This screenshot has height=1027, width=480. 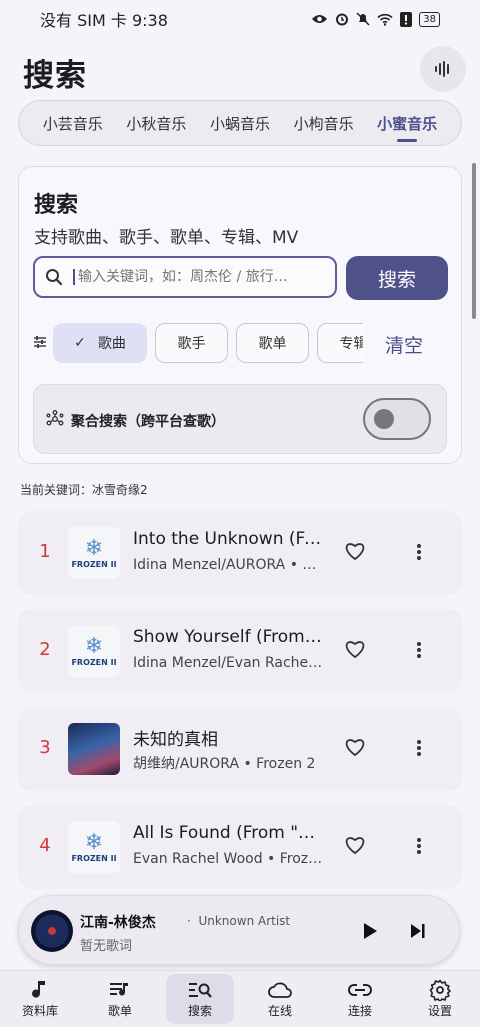 I want to click on tab-xiaoyun: 小芸音乐, so click(x=73, y=123).